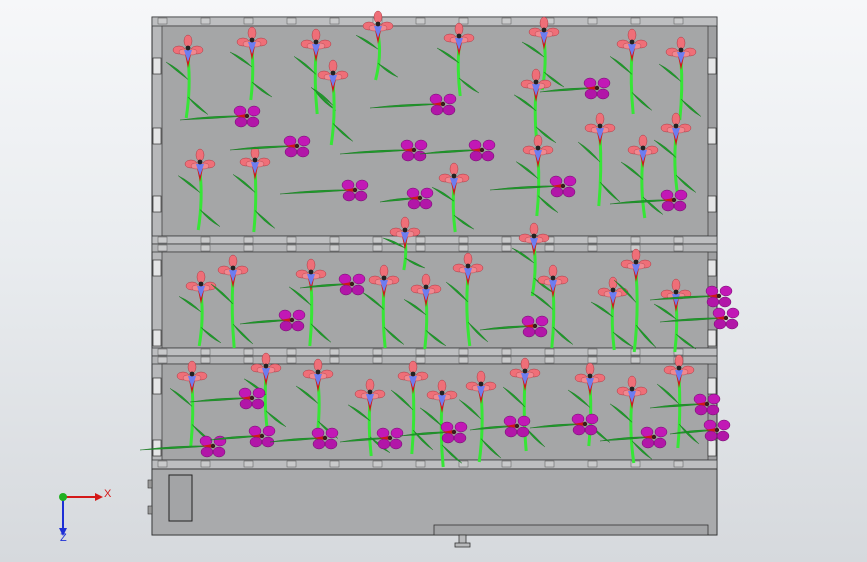  What do you see at coordinates (99, 497) in the screenshot?
I see `x-arrow-icon` at bounding box center [99, 497].